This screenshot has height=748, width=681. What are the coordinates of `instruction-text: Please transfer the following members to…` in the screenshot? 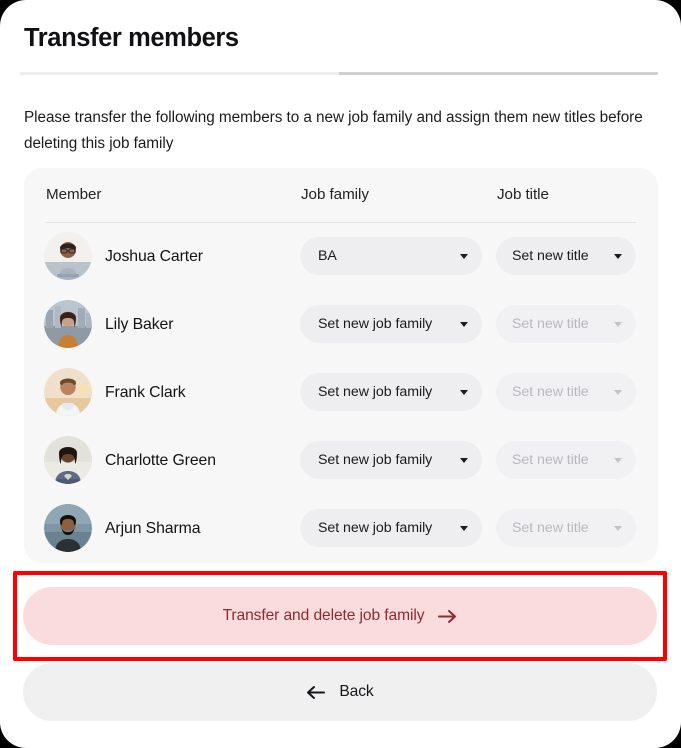 It's located at (333, 130).